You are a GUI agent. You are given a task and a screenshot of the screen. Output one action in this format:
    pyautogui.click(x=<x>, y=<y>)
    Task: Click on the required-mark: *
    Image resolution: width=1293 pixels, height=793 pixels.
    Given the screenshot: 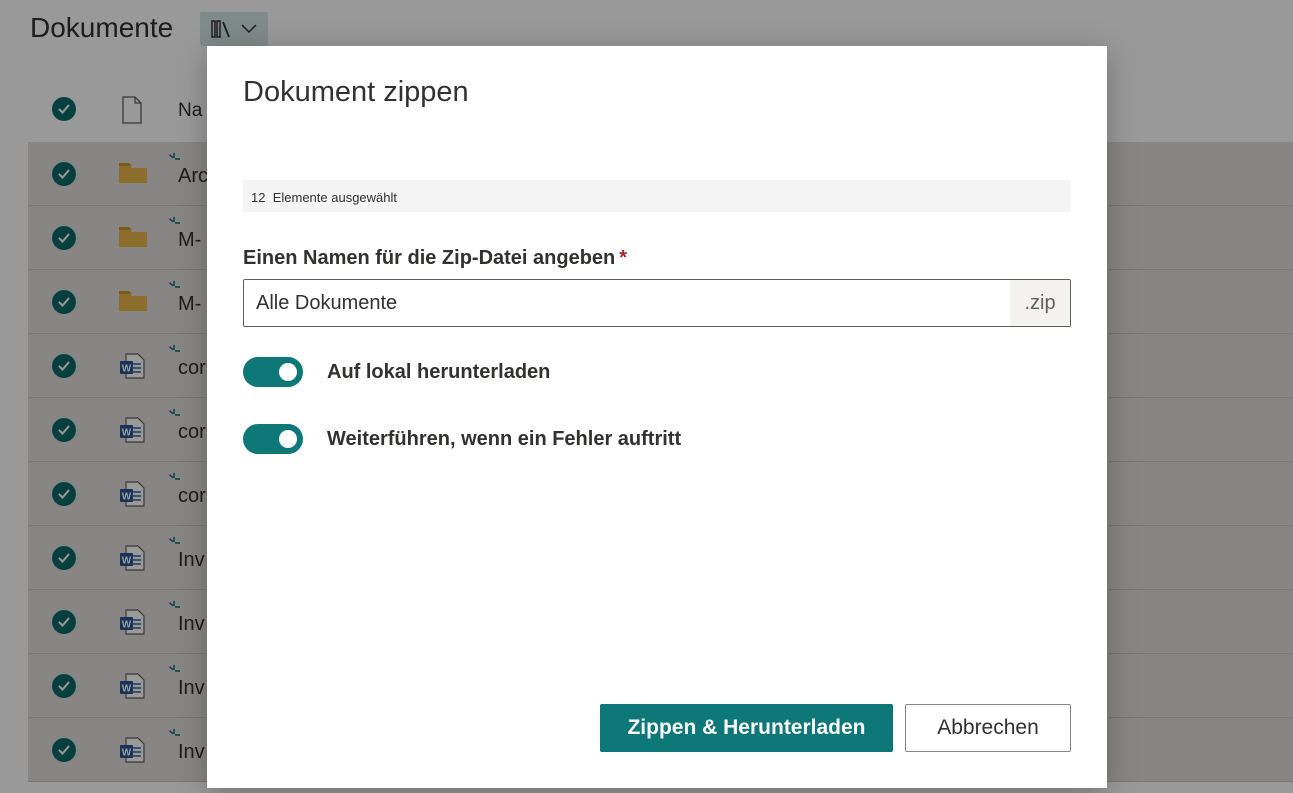 What is the action you would take?
    pyautogui.click(x=623, y=258)
    